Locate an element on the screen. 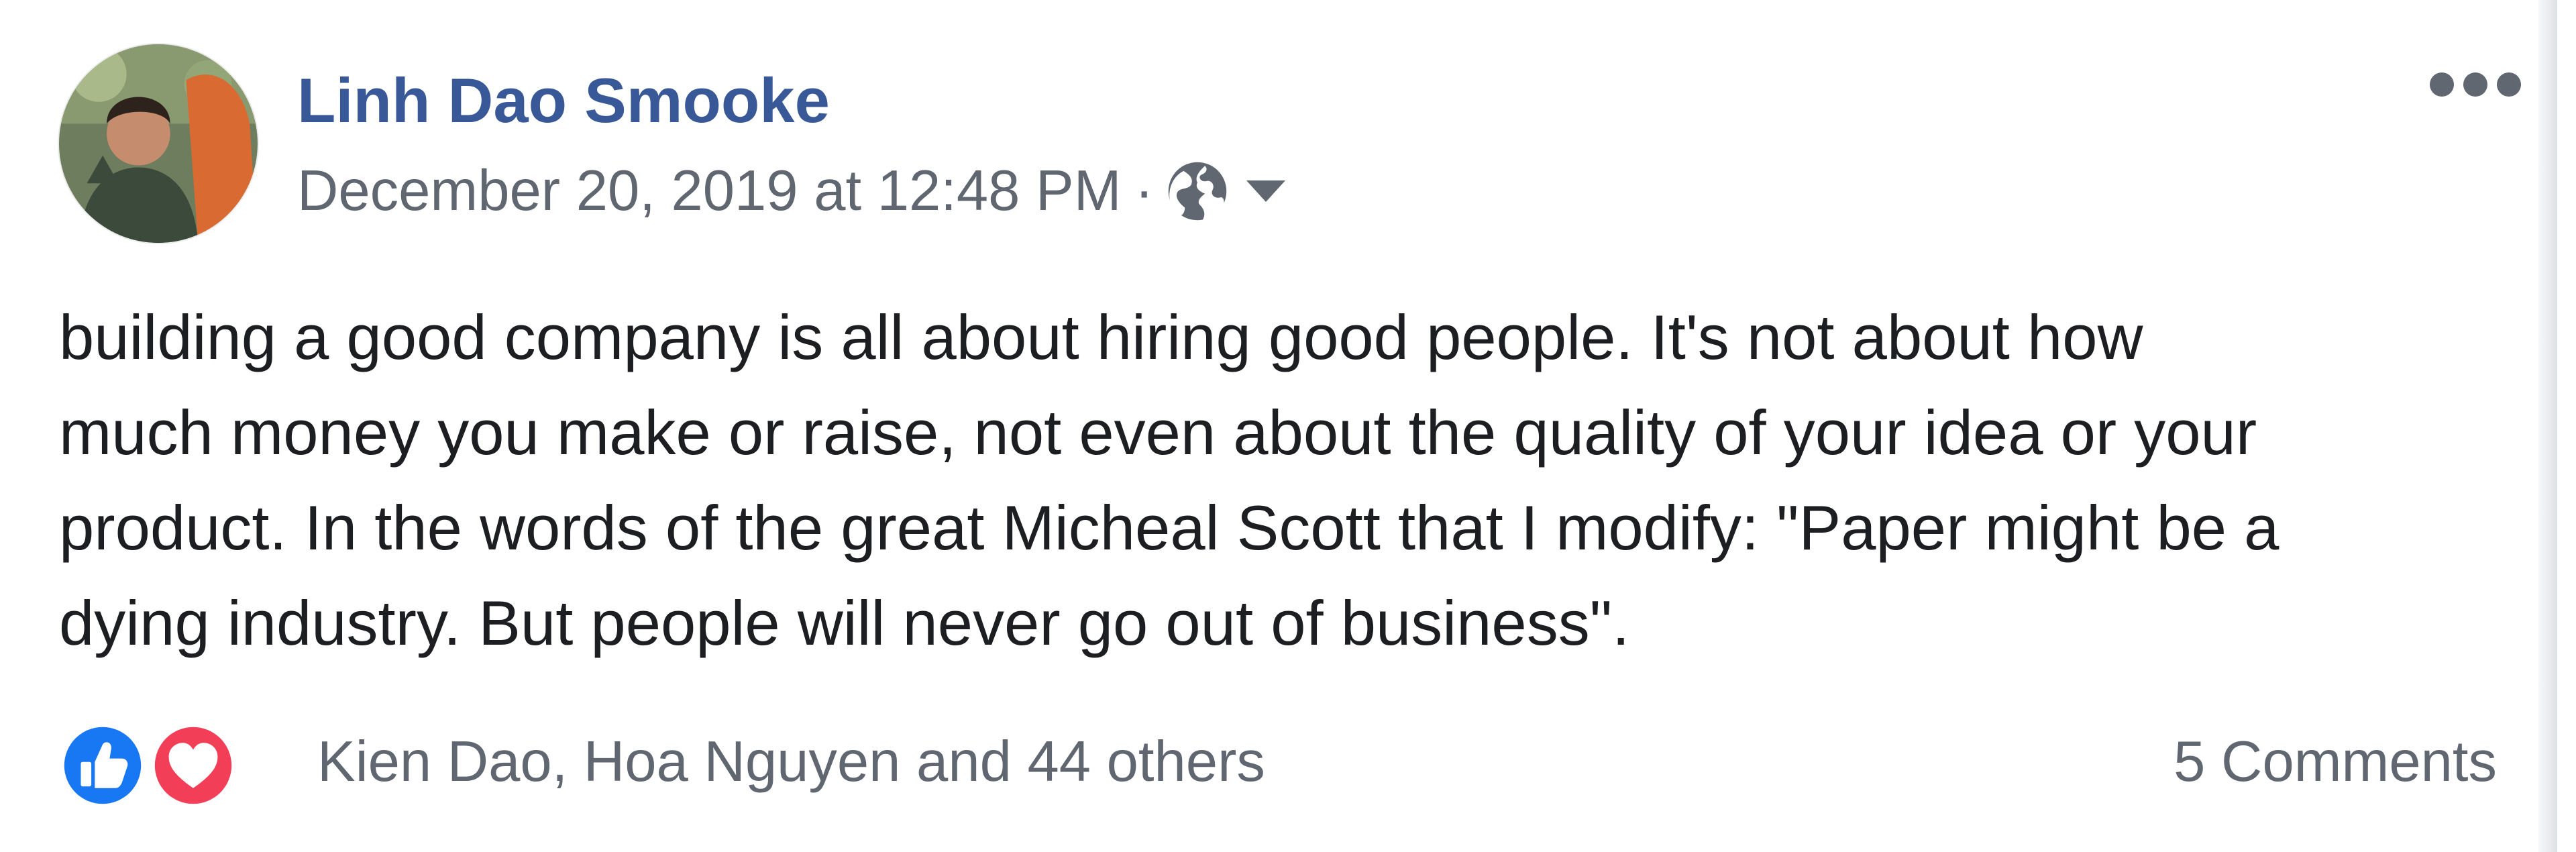  window-edge is located at coordinates (2547, 426).